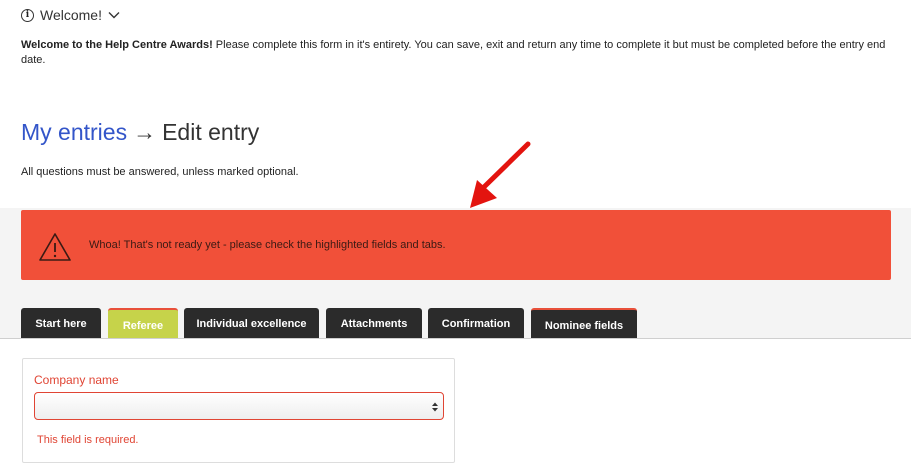 This screenshot has width=911, height=471. I want to click on tabs-divider, so click(455, 338).